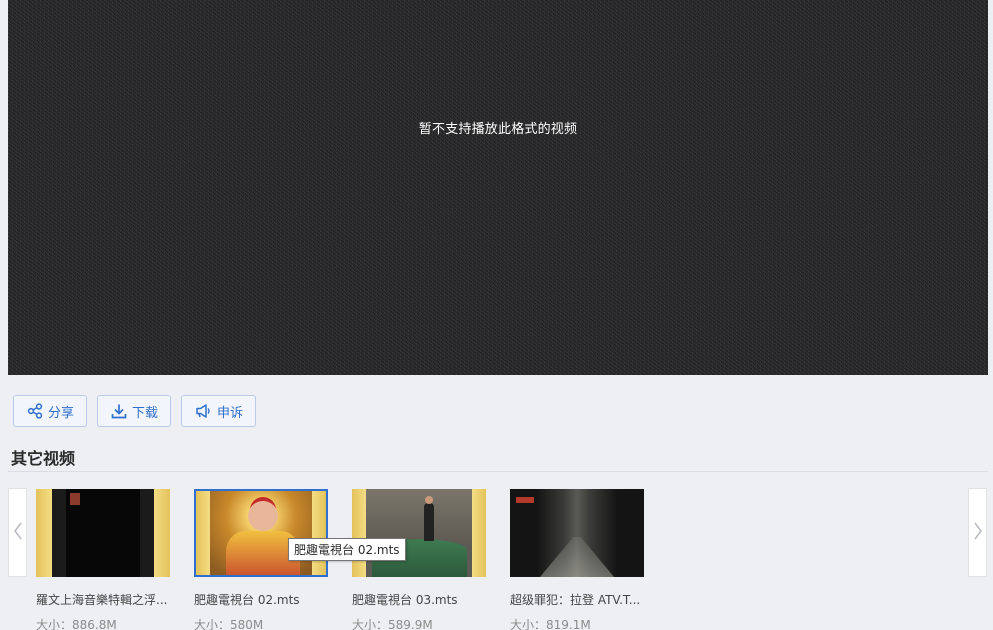  Describe the element at coordinates (61, 413) in the screenshot. I see `share-button-label: 分享` at that location.